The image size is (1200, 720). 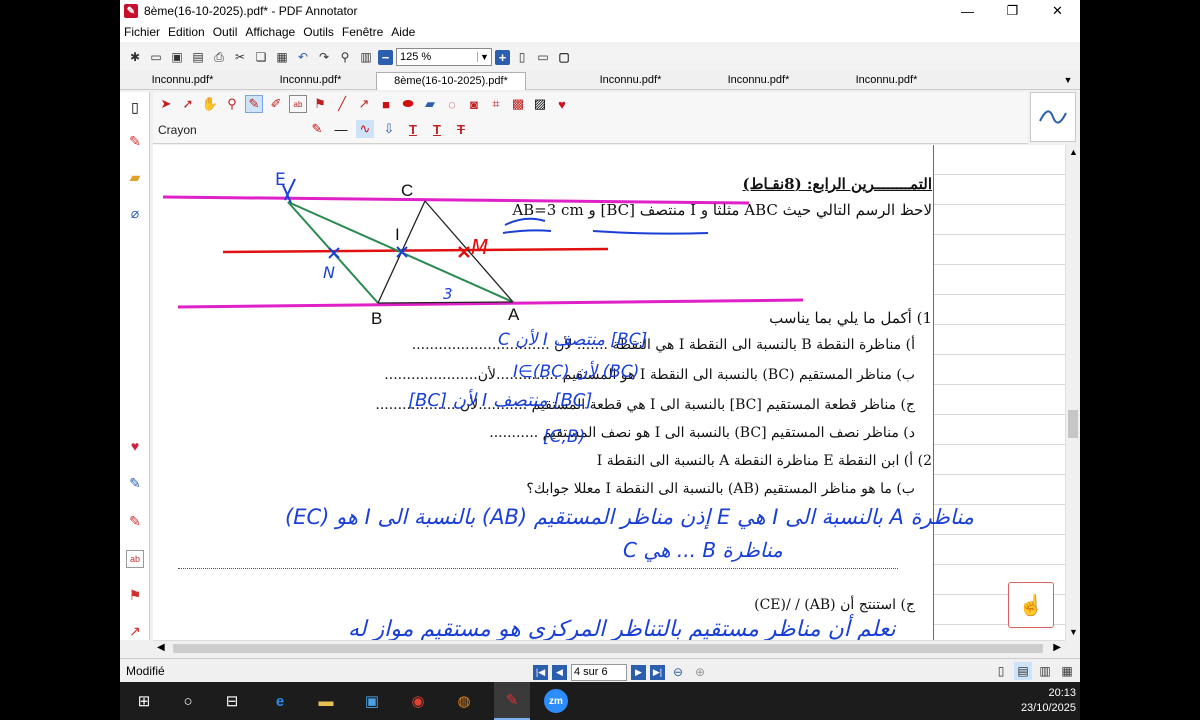 What do you see at coordinates (210, 104) in the screenshot?
I see `hand-icon: ✋` at bounding box center [210, 104].